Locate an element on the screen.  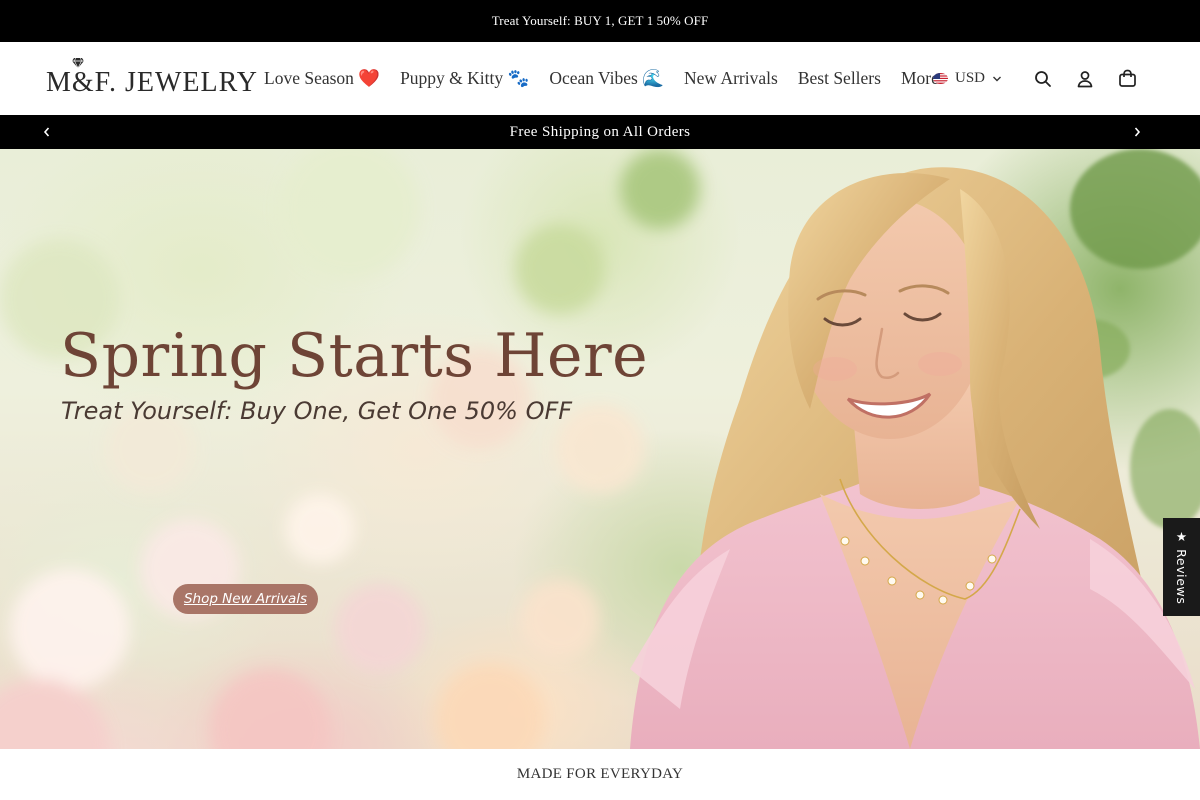
reviews-tab: ★ Reviews is located at coordinates (1181, 567).